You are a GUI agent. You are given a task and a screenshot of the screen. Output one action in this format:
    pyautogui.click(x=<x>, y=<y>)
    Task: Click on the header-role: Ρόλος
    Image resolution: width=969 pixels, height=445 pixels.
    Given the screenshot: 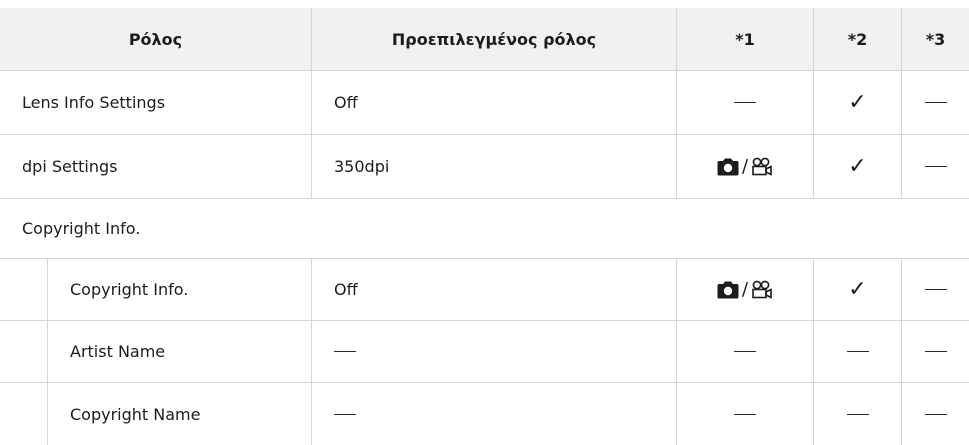 What is the action you would take?
    pyautogui.click(x=156, y=39)
    